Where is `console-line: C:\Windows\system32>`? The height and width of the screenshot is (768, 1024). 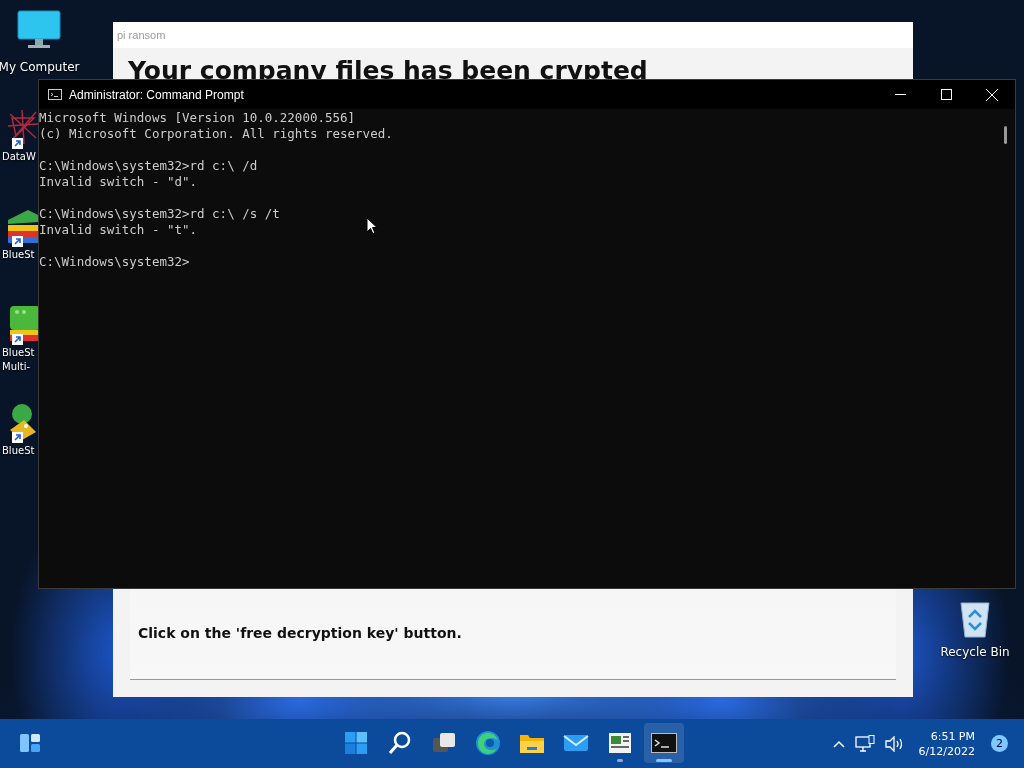 console-line: C:\Windows\system32> is located at coordinates (114, 262).